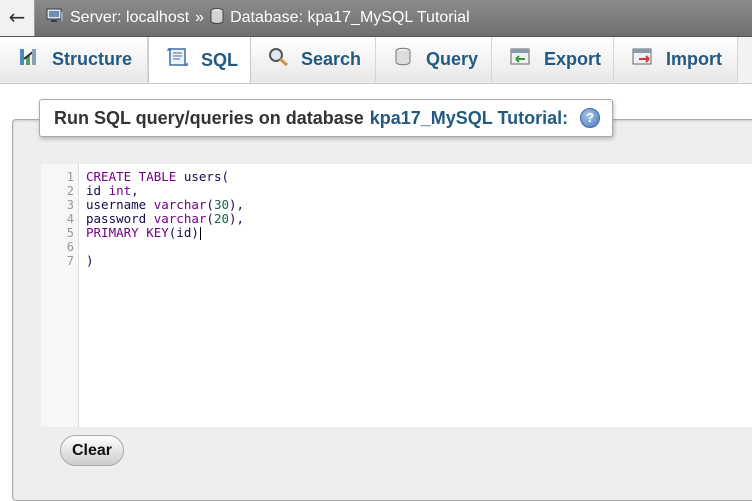 Image resolution: width=752 pixels, height=501 pixels. I want to click on sql-icon, so click(178, 60).